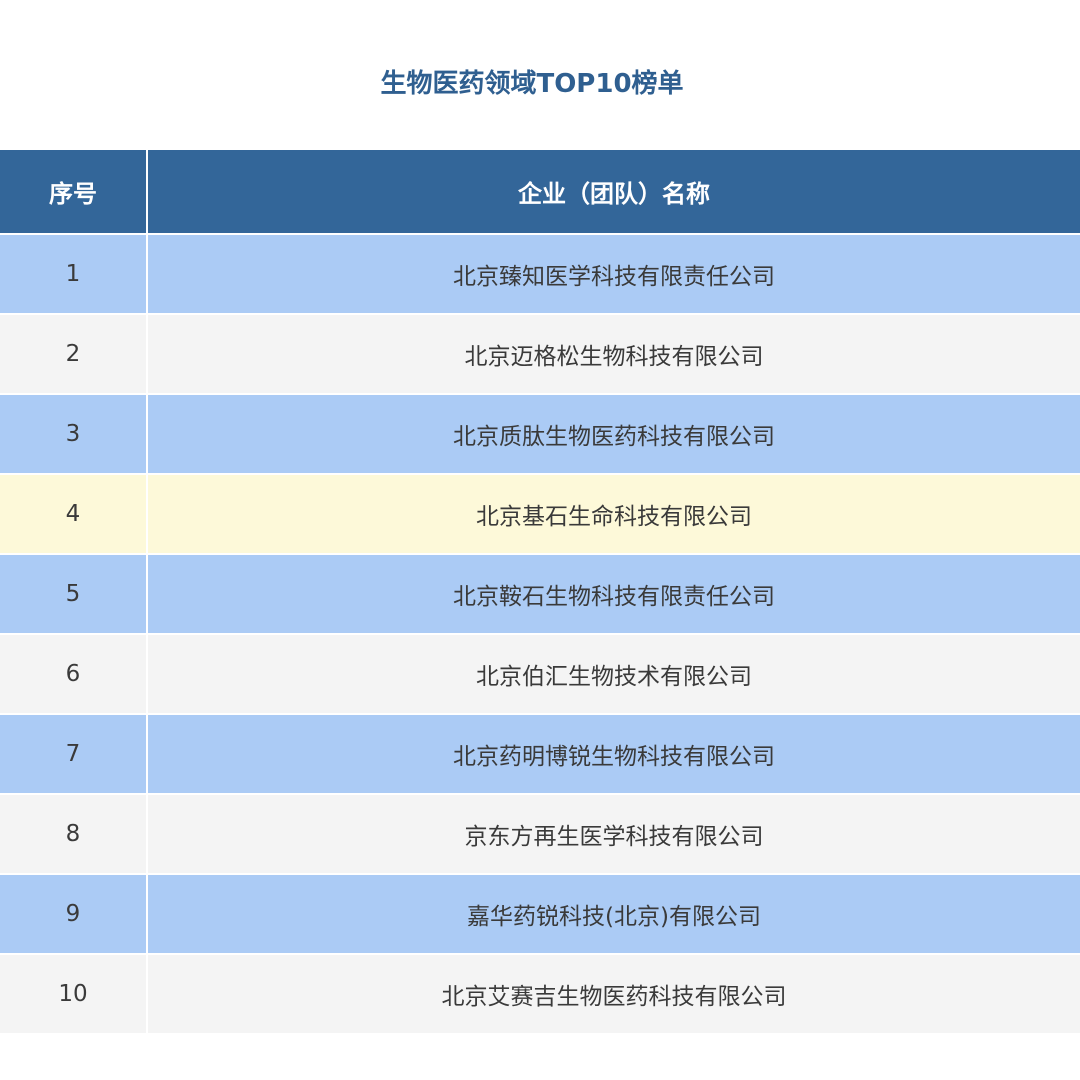 This screenshot has height=1080, width=1080. I want to click on row-company-name: 北京臻知医学科技有限责任公司, so click(613, 274).